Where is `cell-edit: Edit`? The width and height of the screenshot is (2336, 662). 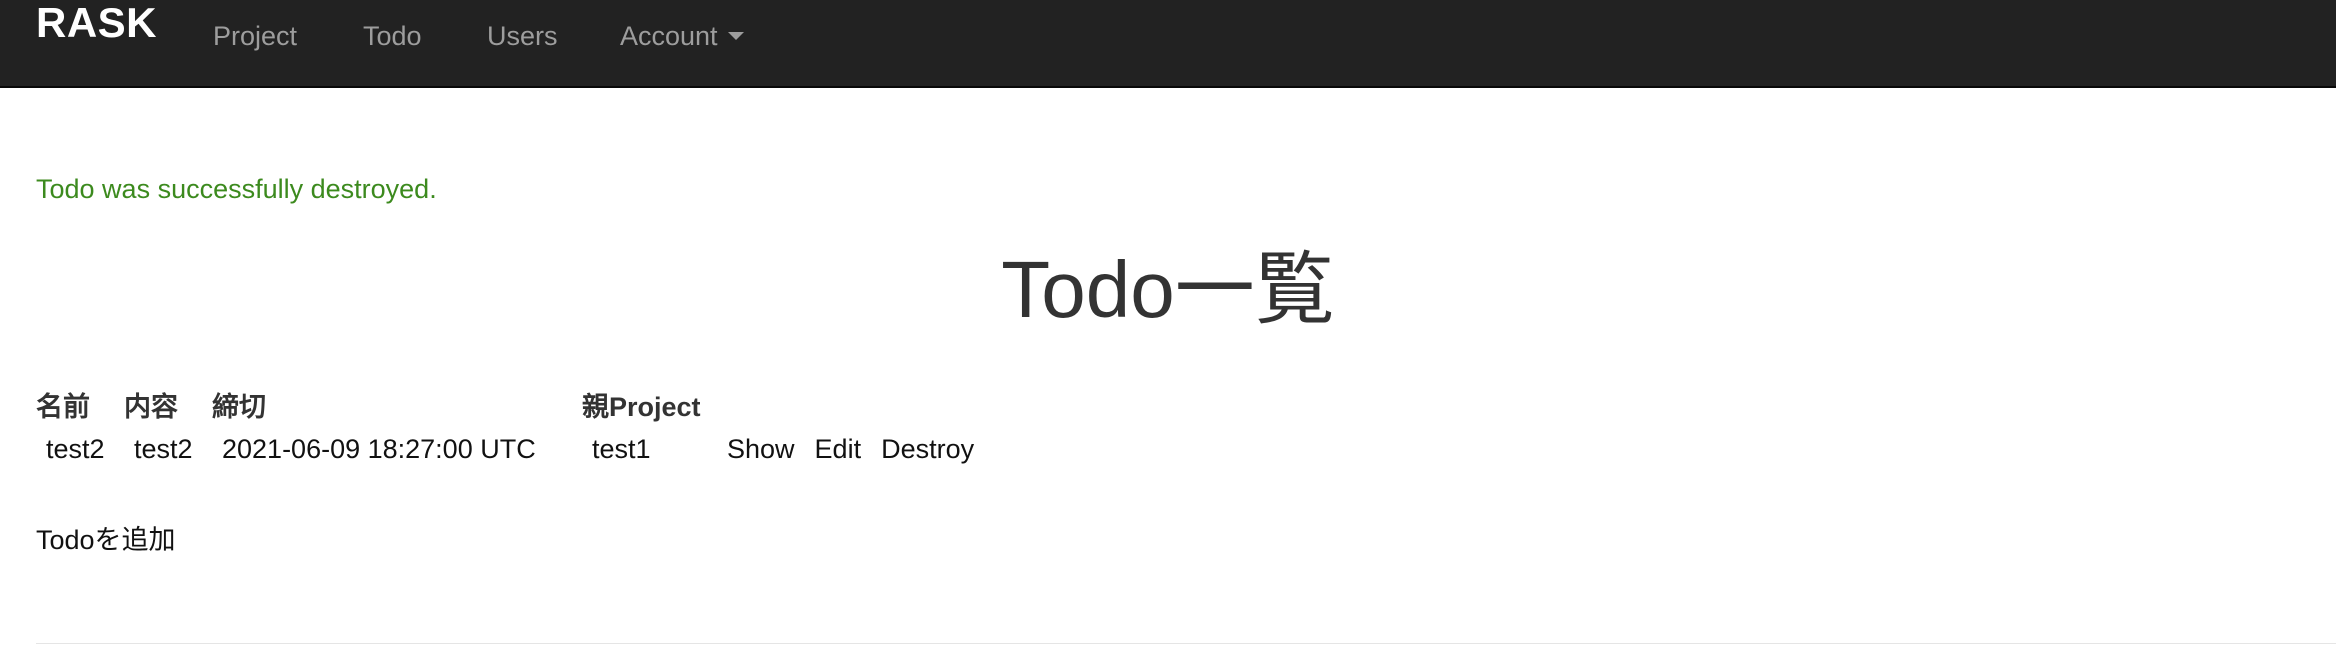 cell-edit: Edit is located at coordinates (838, 449).